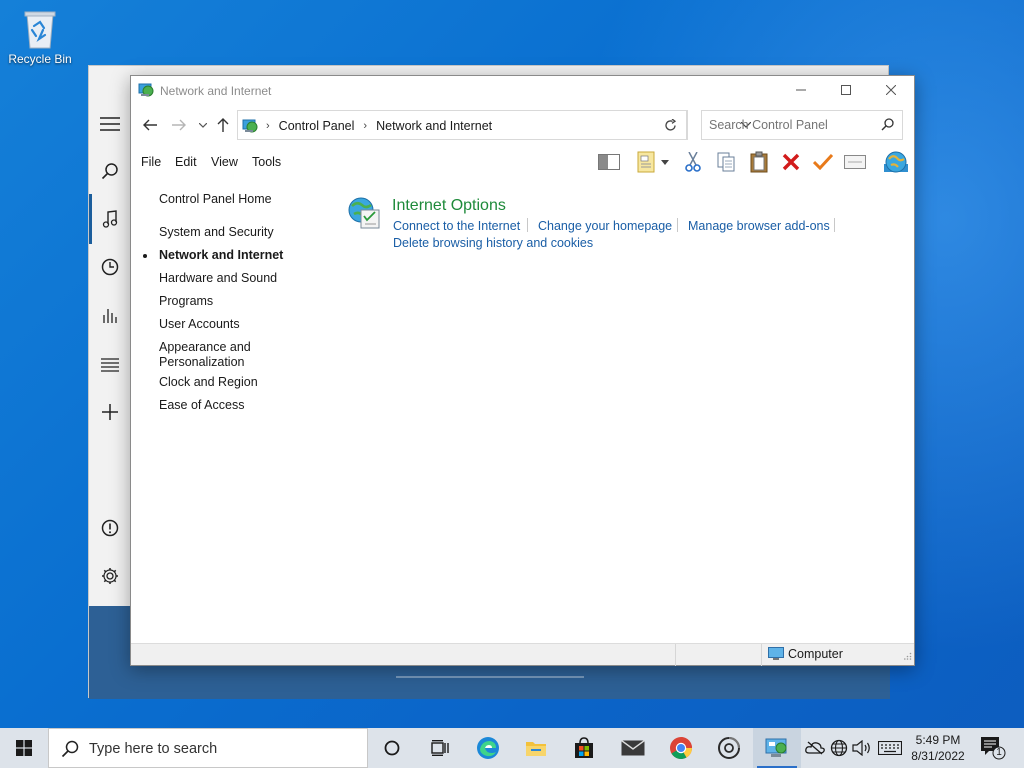  What do you see at coordinates (110, 528) in the screenshot?
I see `info-icon` at bounding box center [110, 528].